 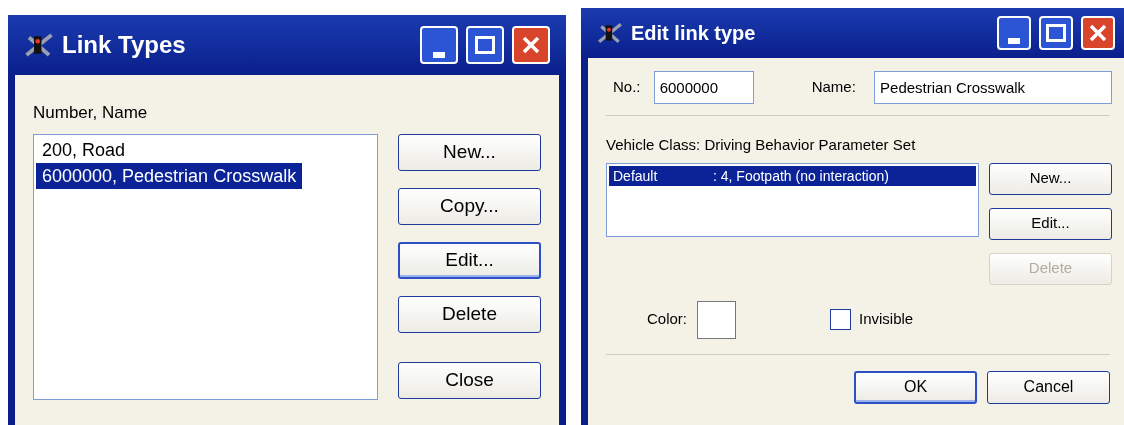 What do you see at coordinates (834, 87) in the screenshot?
I see `name-label: Name:` at bounding box center [834, 87].